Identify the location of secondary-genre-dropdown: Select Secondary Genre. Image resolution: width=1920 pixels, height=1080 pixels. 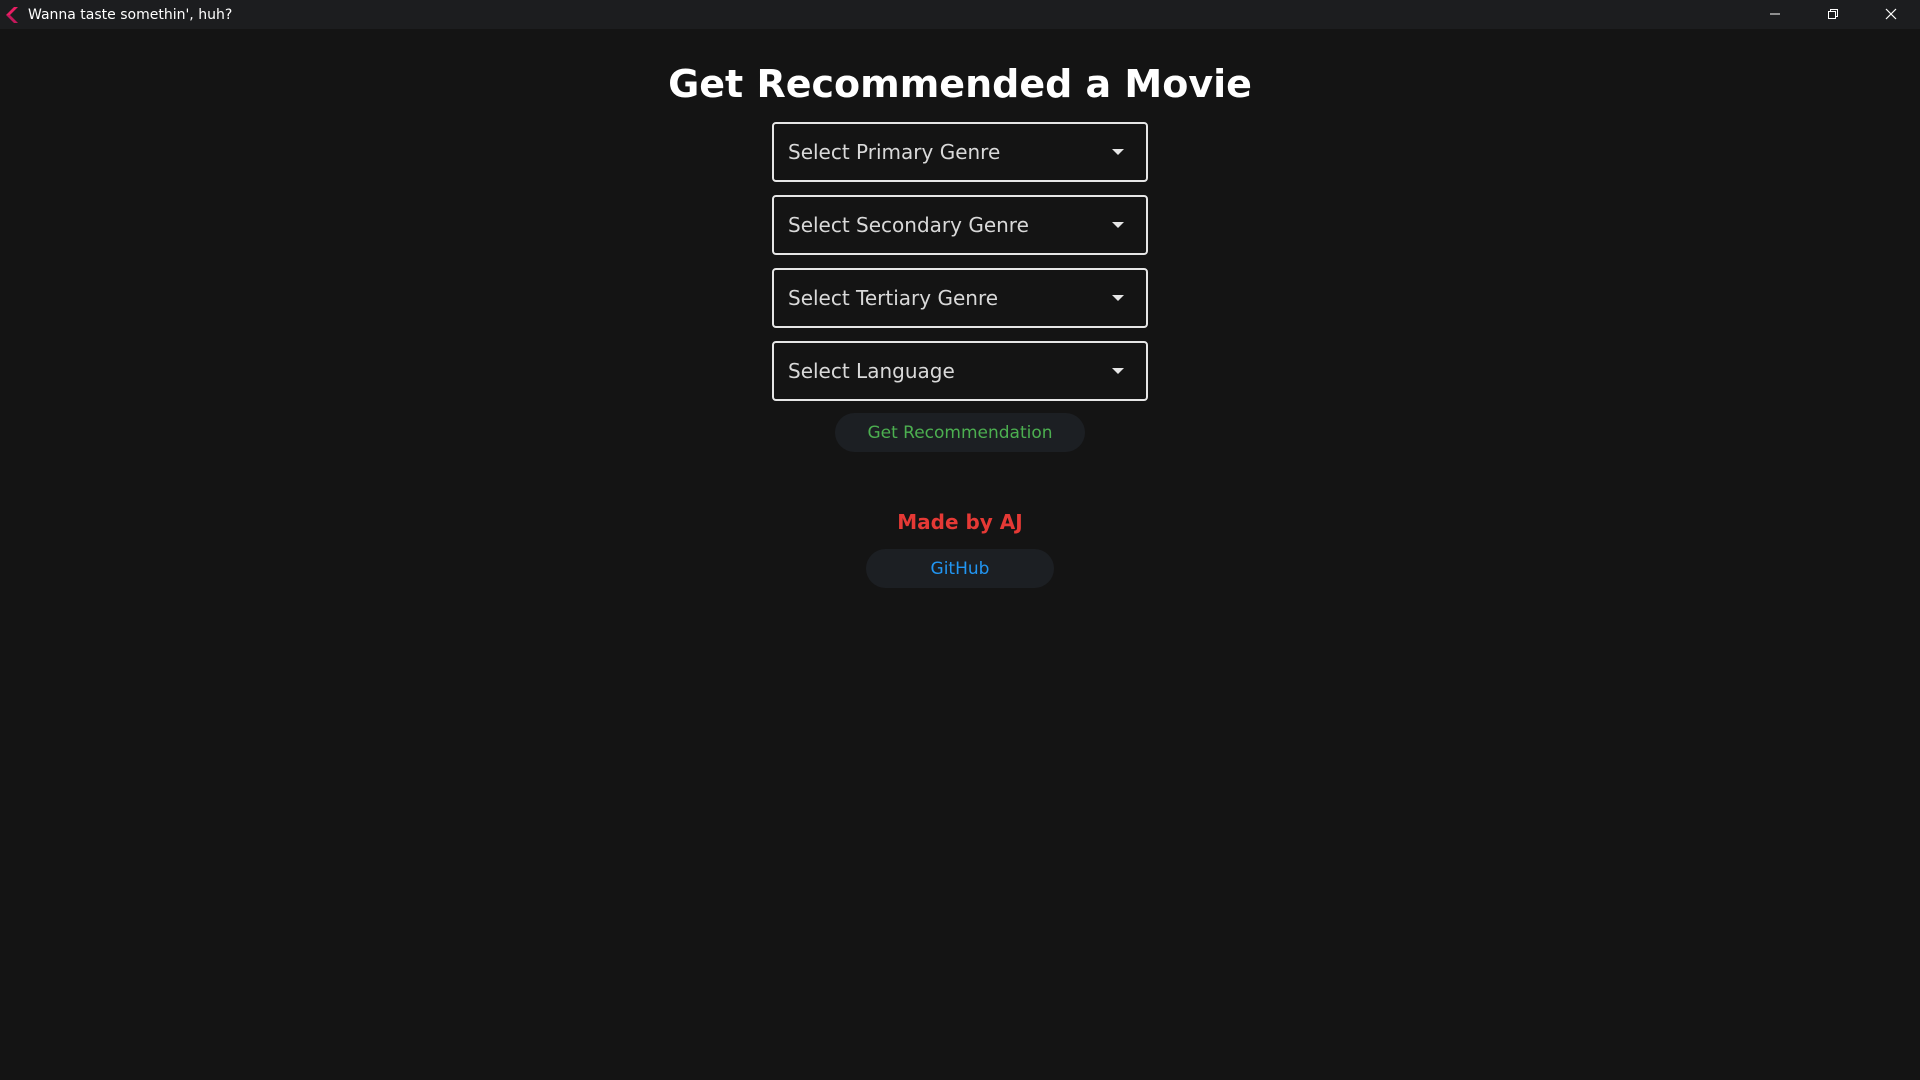
(960, 225).